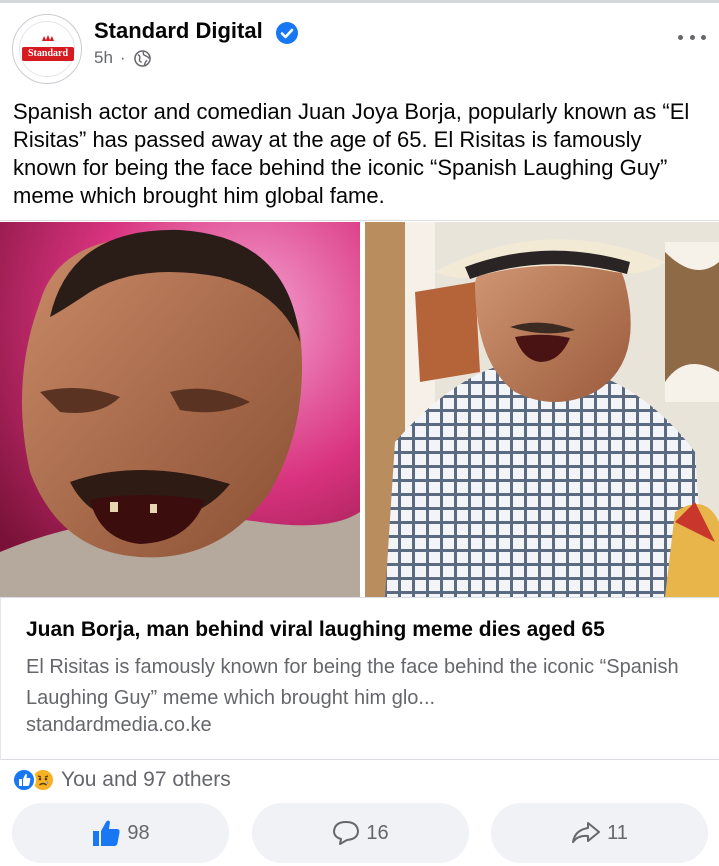 This screenshot has height=866, width=719. Describe the element at coordinates (617, 832) in the screenshot. I see `share-count: 11` at that location.